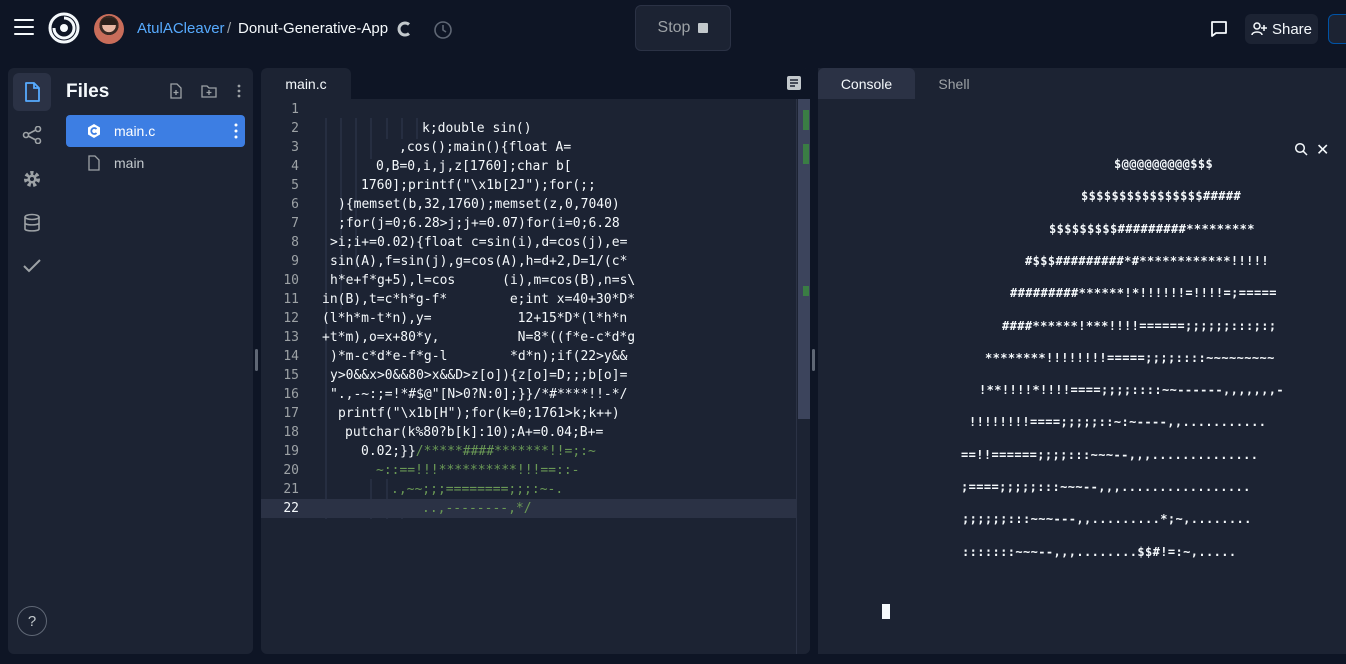  What do you see at coordinates (30, 361) in the screenshot?
I see `tool-rail: ?` at bounding box center [30, 361].